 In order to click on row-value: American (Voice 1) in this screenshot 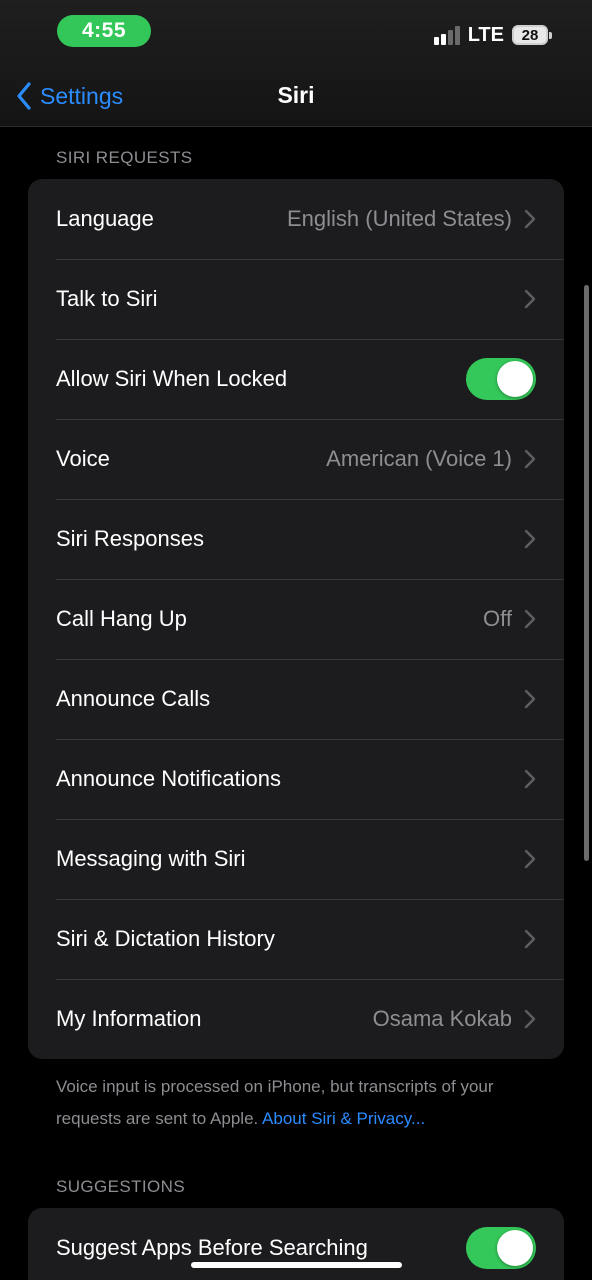, I will do `click(419, 458)`.